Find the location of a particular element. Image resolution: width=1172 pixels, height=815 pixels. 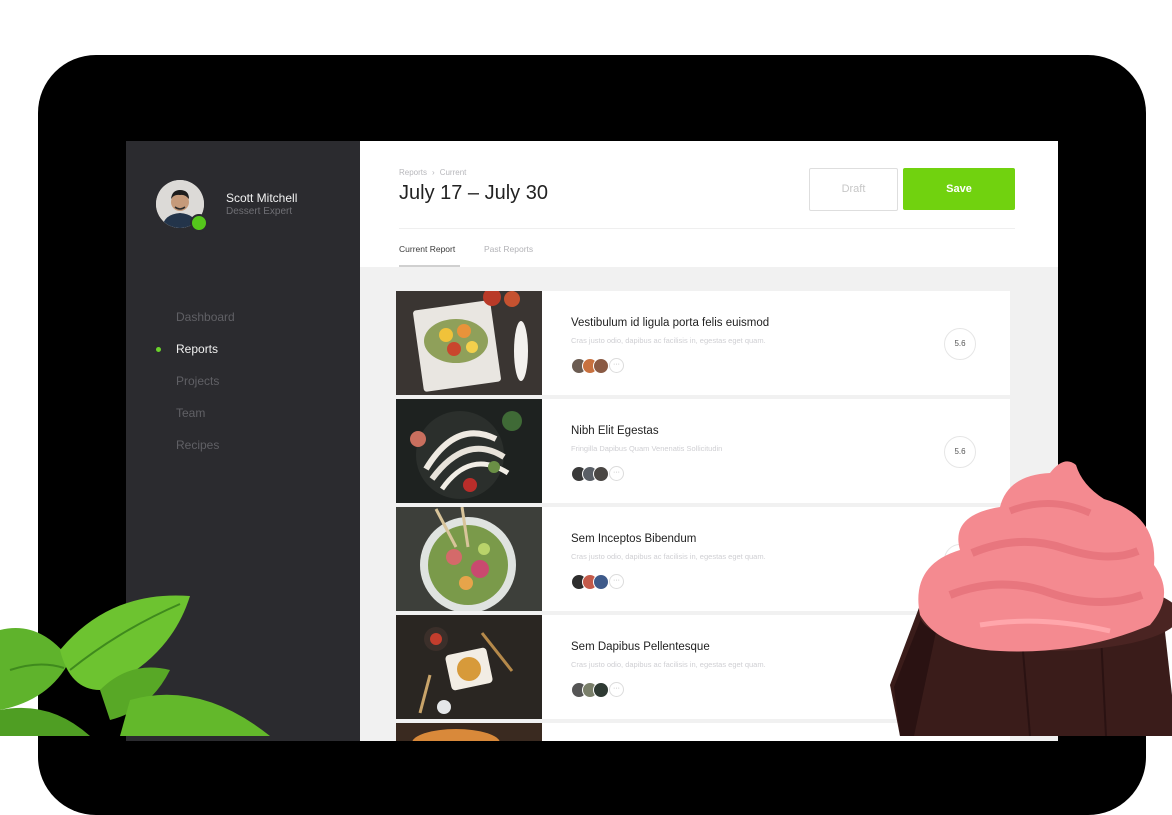

score-badge: 5.6 is located at coordinates (960, 344).